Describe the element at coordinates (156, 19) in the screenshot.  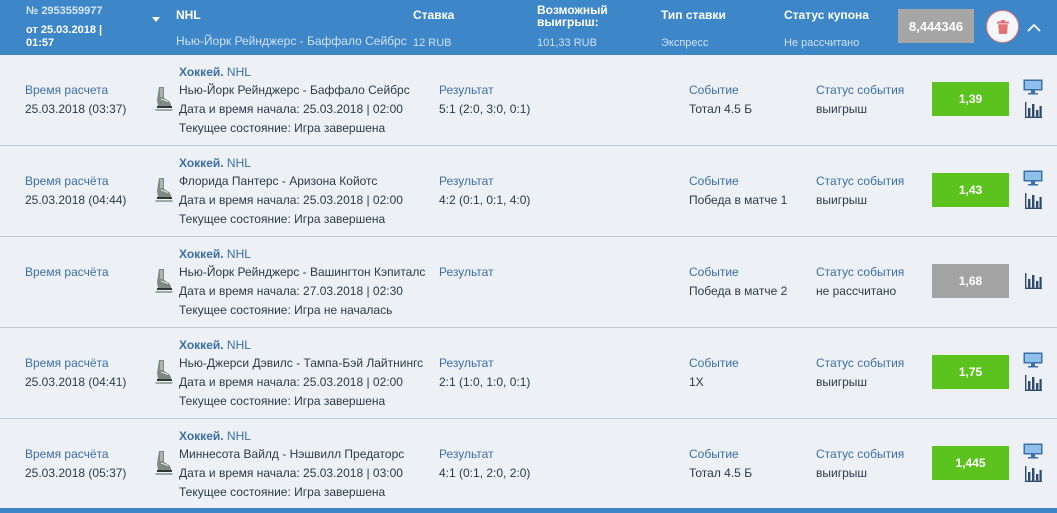
I see `caret-down-icon` at that location.